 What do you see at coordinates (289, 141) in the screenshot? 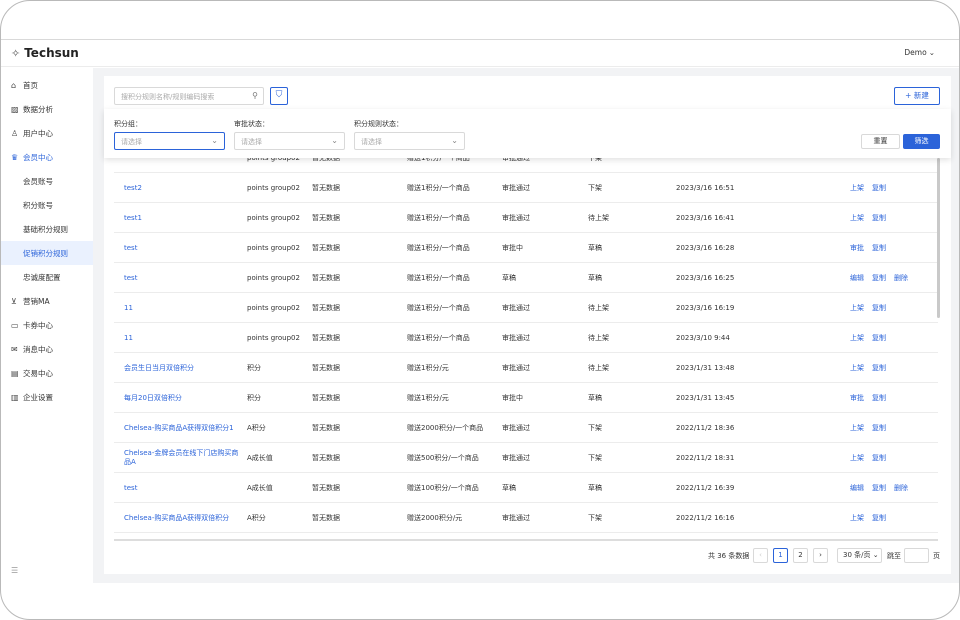
I see `approval-select: 请选择 ⌄` at bounding box center [289, 141].